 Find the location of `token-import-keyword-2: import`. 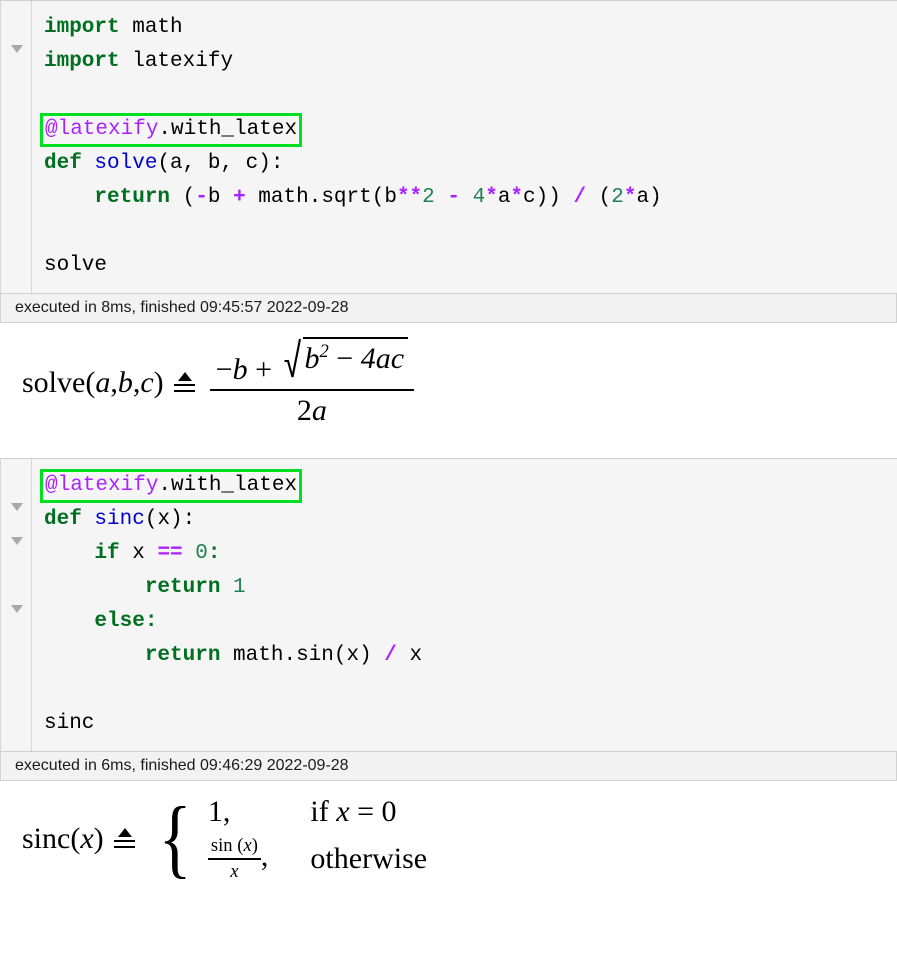

token-import-keyword-2: import is located at coordinates (82, 61).